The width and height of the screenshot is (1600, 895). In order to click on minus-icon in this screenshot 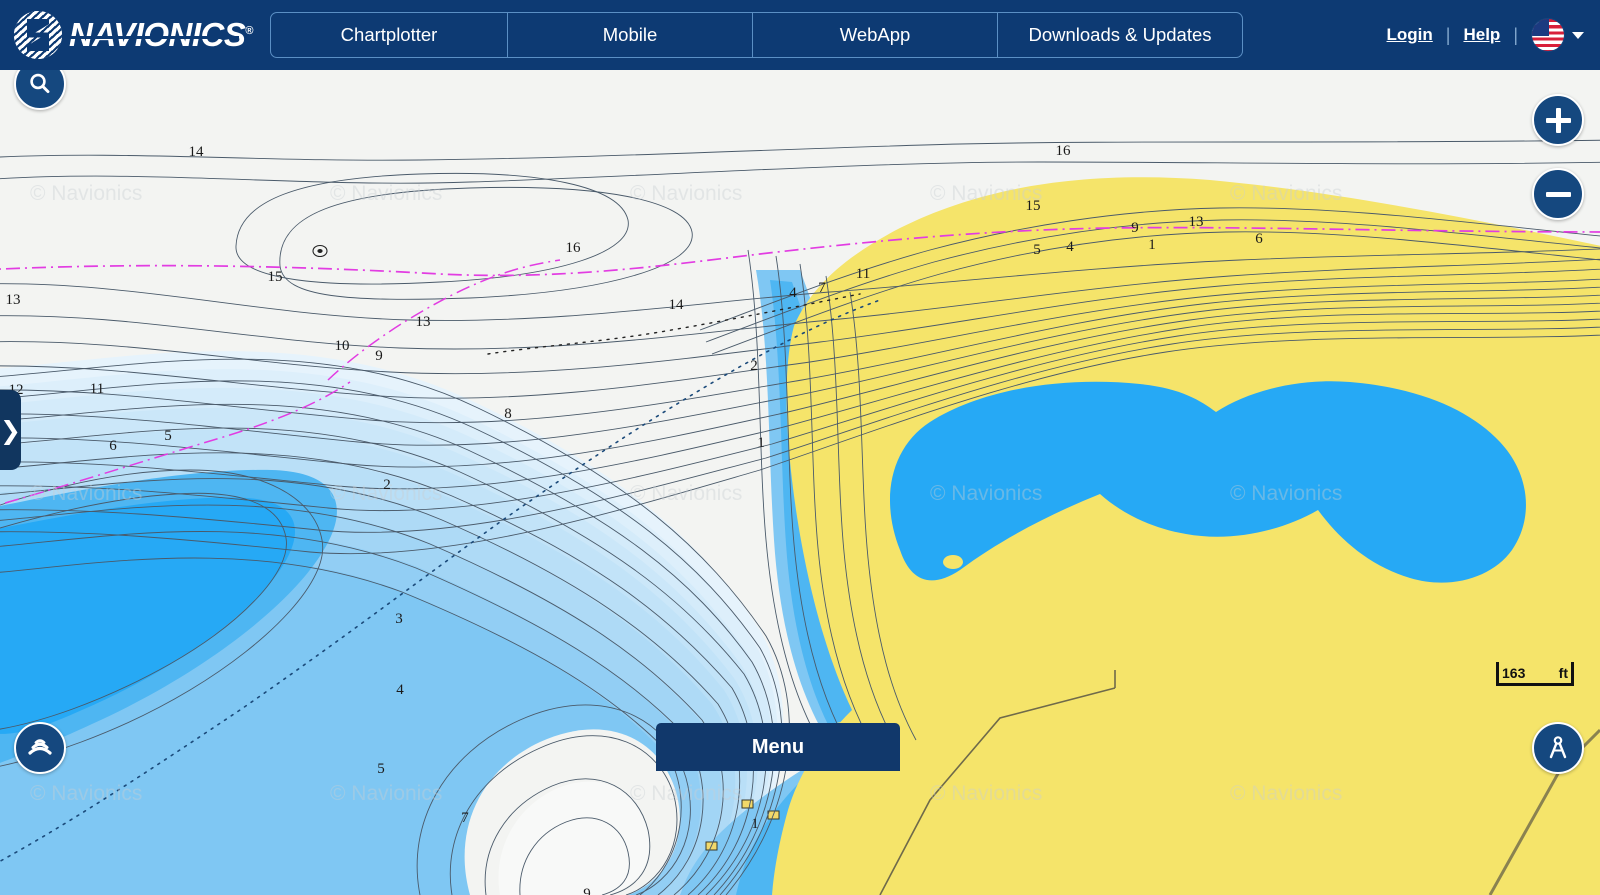, I will do `click(1558, 194)`.